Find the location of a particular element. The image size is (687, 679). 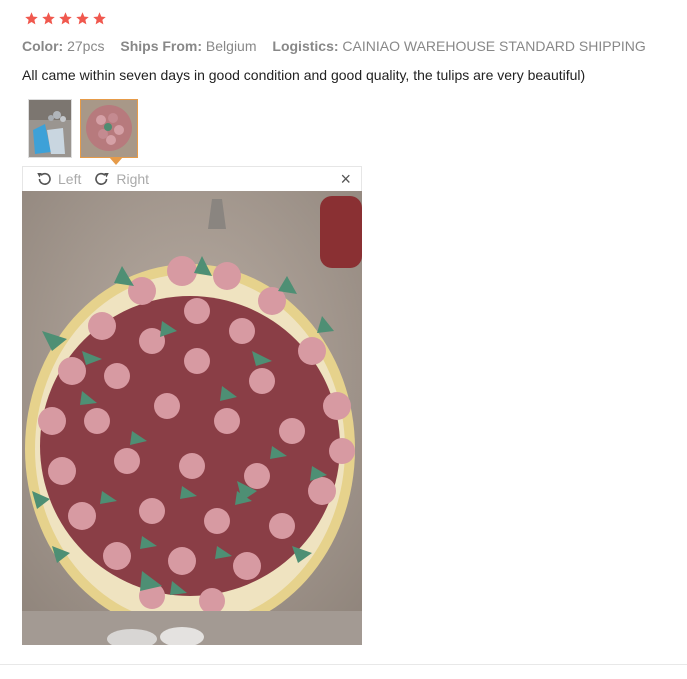

rotate-left-button: Left is located at coordinates (58, 179).